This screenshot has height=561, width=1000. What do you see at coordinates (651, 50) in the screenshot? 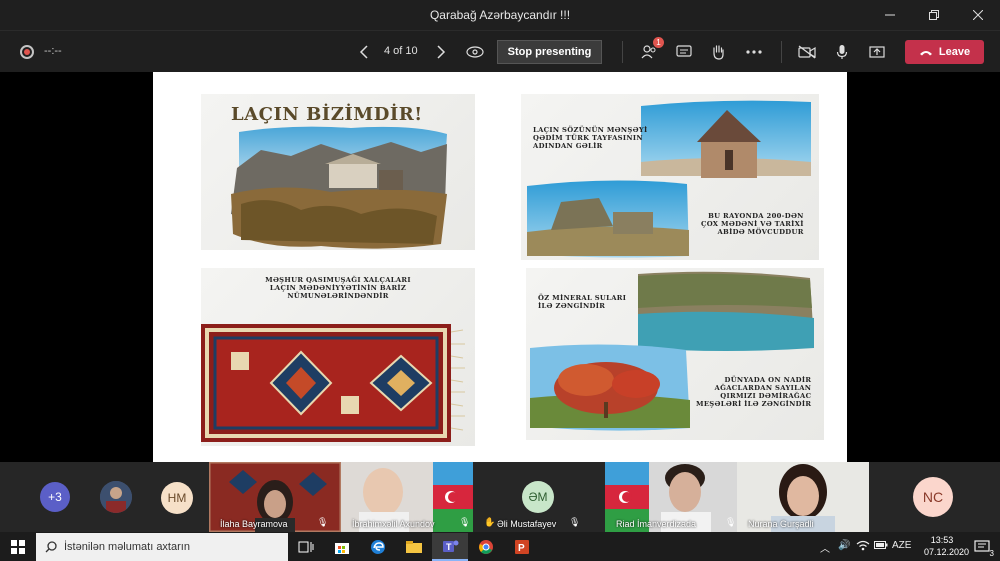
I see `participants-button: 1` at bounding box center [651, 50].